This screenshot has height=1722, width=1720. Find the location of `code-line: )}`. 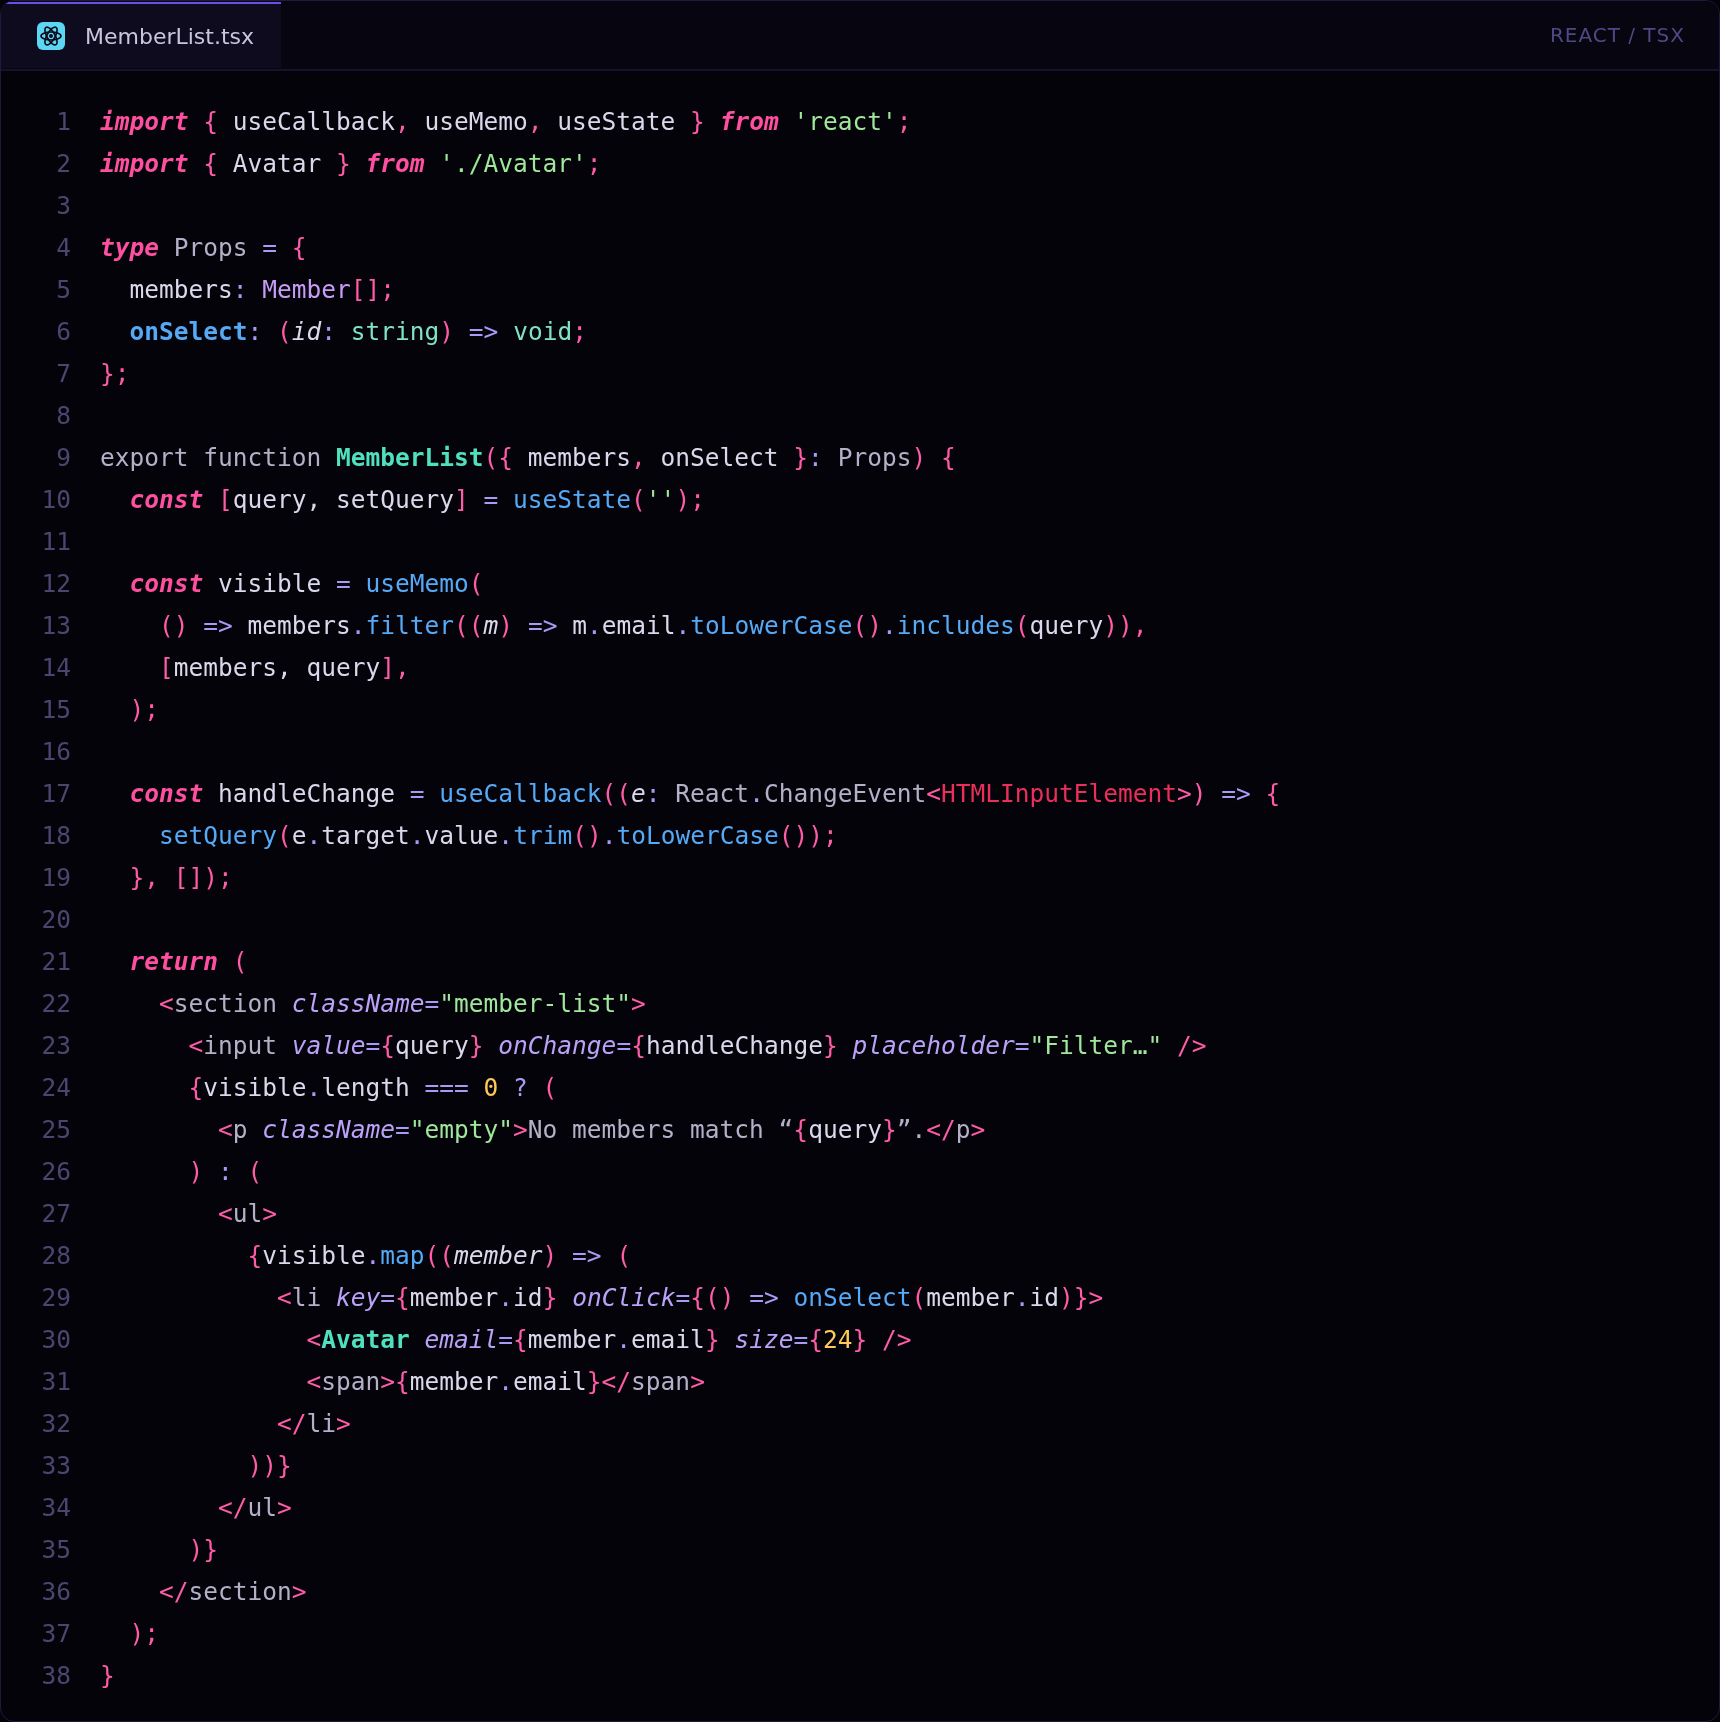

code-line: )} is located at coordinates (202, 1549).